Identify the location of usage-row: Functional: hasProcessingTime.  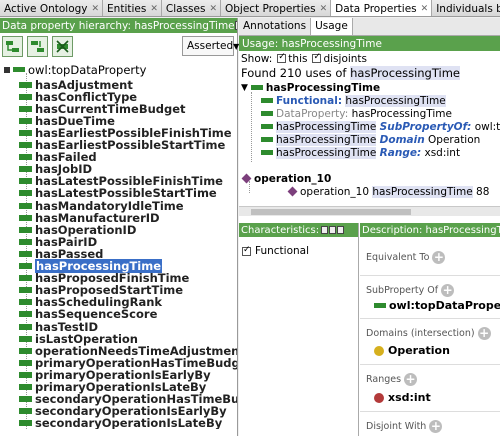
(353, 100).